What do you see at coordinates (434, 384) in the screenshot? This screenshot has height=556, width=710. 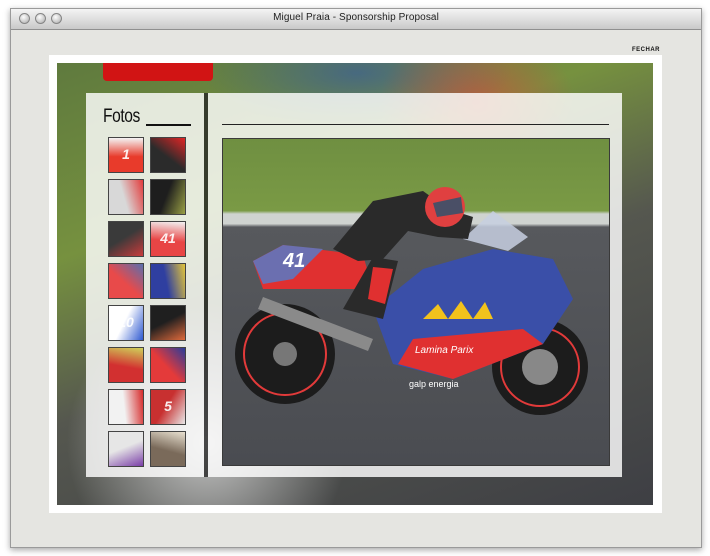 I see `fairing-text: galp energia` at bounding box center [434, 384].